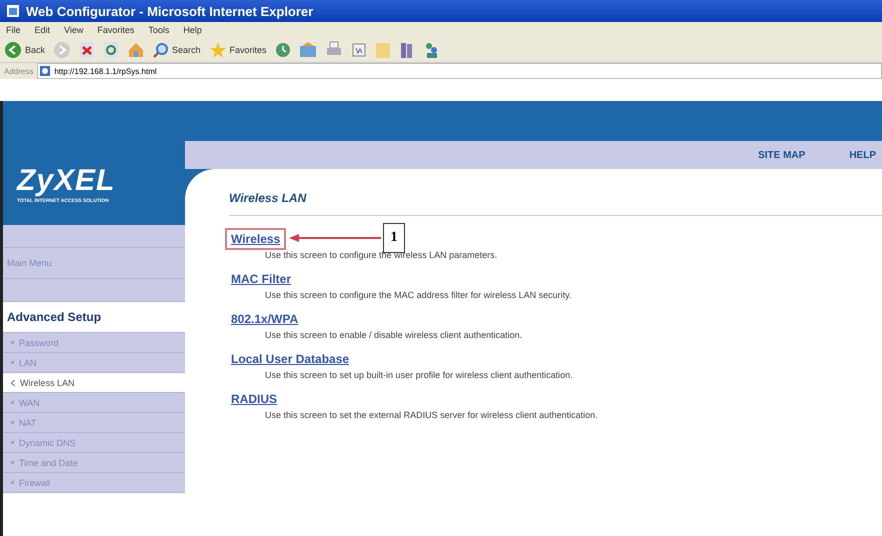 The image size is (882, 536). I want to click on section-link: MAC Filter, so click(261, 279).